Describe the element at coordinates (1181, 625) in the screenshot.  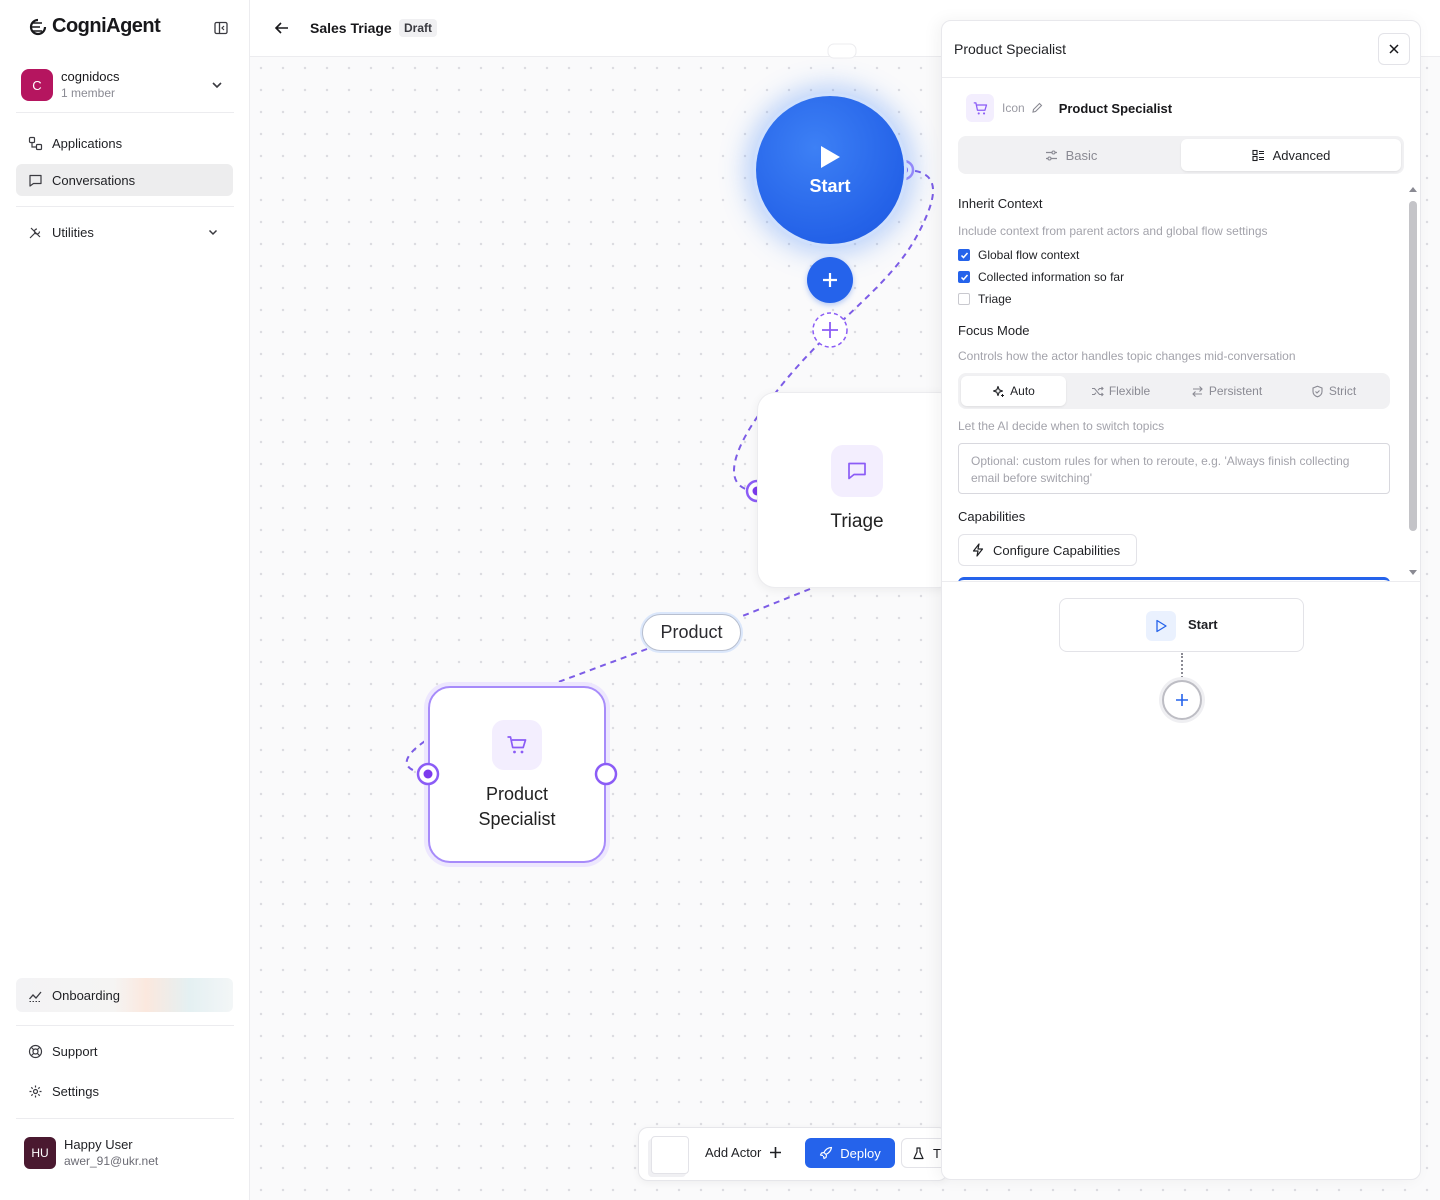
I see `mini-flow-start-node: Start` at that location.